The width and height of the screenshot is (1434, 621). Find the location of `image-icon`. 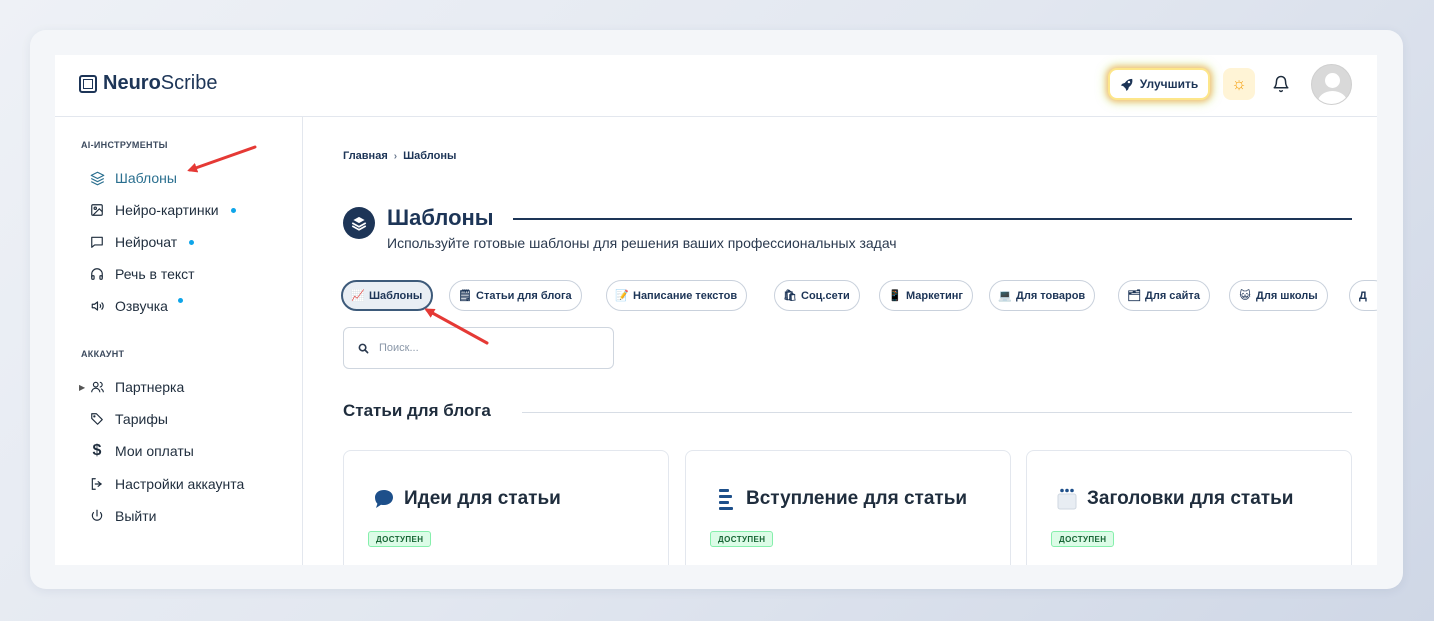

image-icon is located at coordinates (97, 210).